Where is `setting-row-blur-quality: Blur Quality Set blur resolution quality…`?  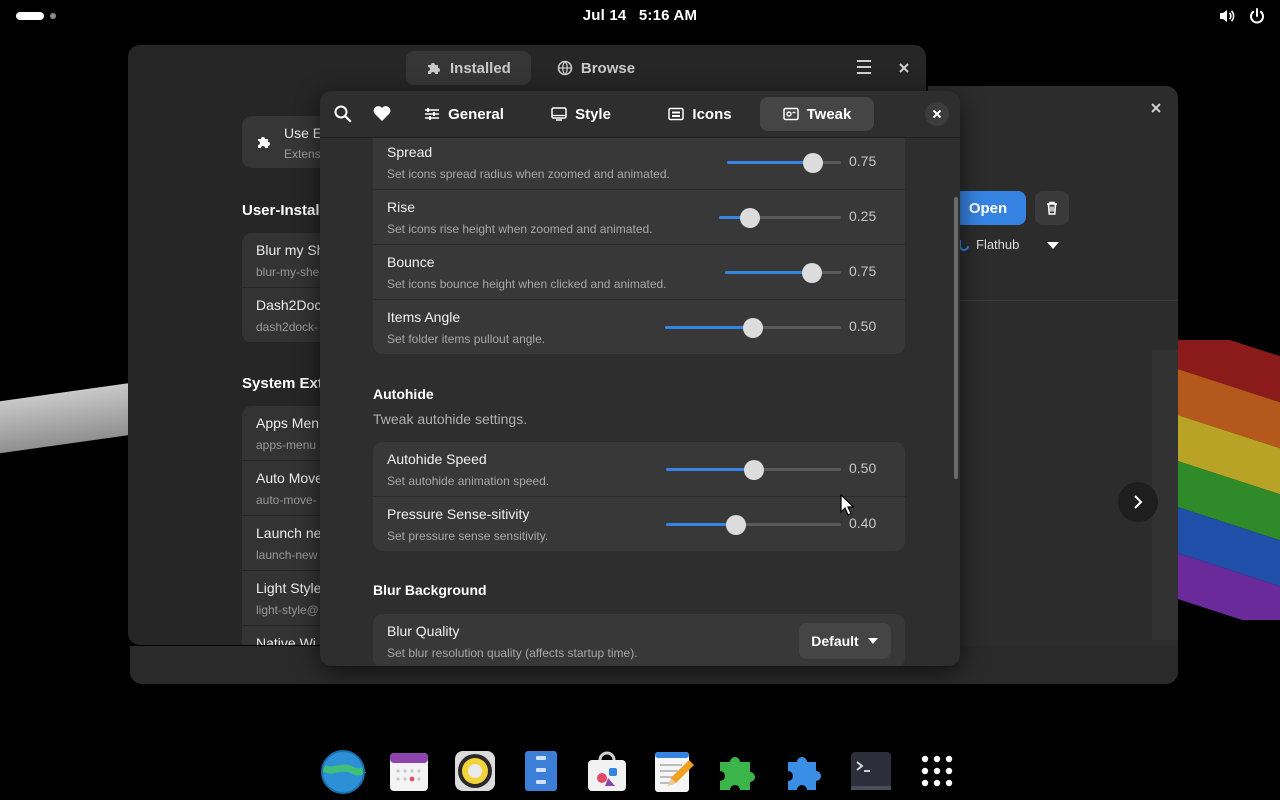 setting-row-blur-quality: Blur Quality Set blur resolution quality… is located at coordinates (639, 640).